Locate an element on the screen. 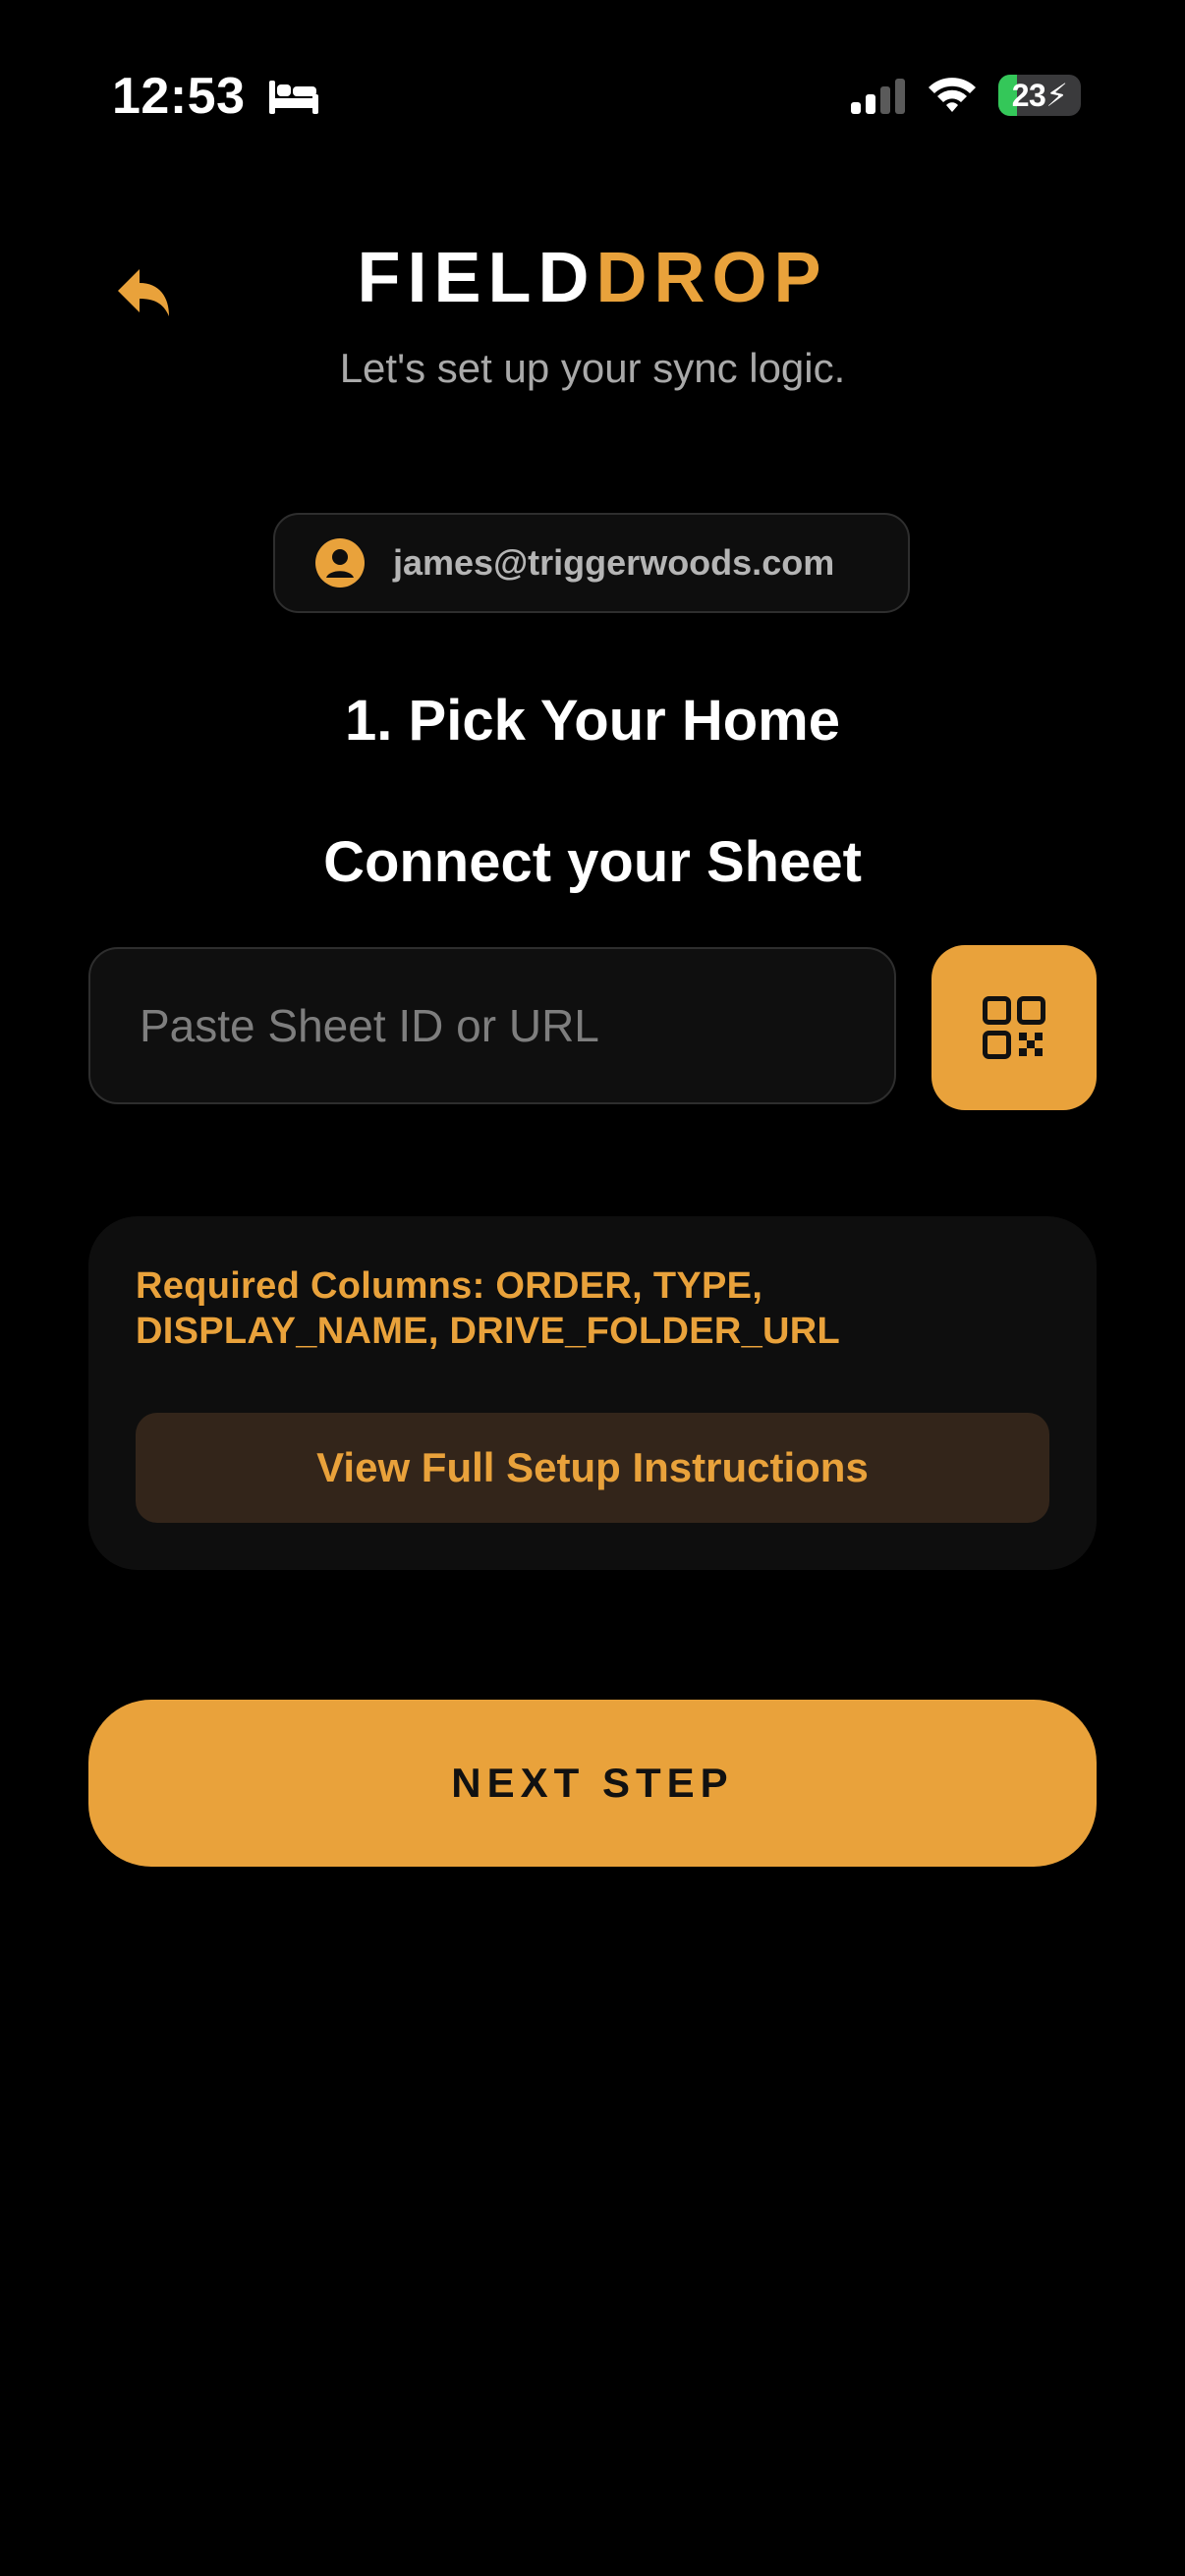  connect-sheet-heading: Connect your Sheet is located at coordinates (592, 862).